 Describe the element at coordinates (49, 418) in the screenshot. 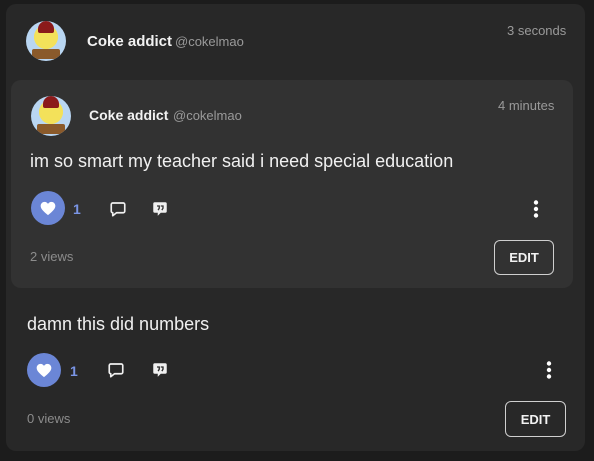

I see `view-count: 0 views` at that location.